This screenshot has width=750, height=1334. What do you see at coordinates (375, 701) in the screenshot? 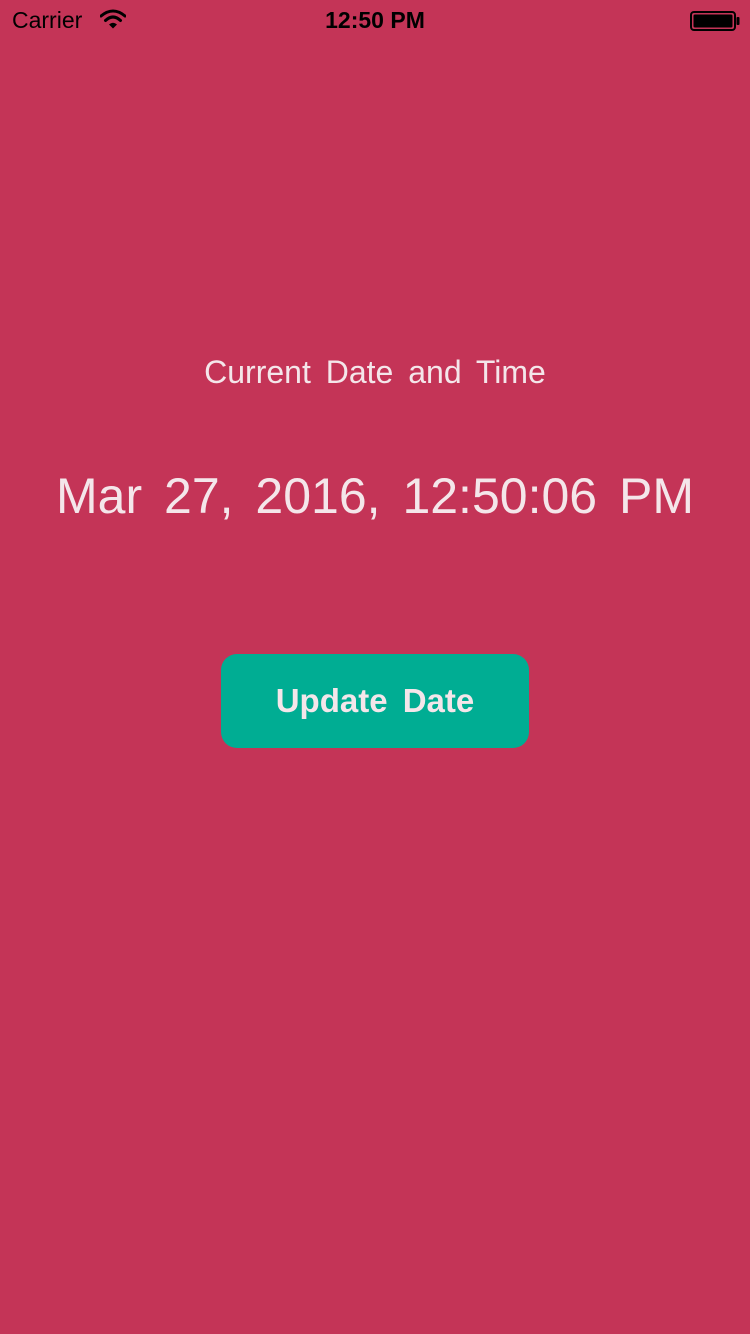
I see `update-date-button: Update Date` at bounding box center [375, 701].